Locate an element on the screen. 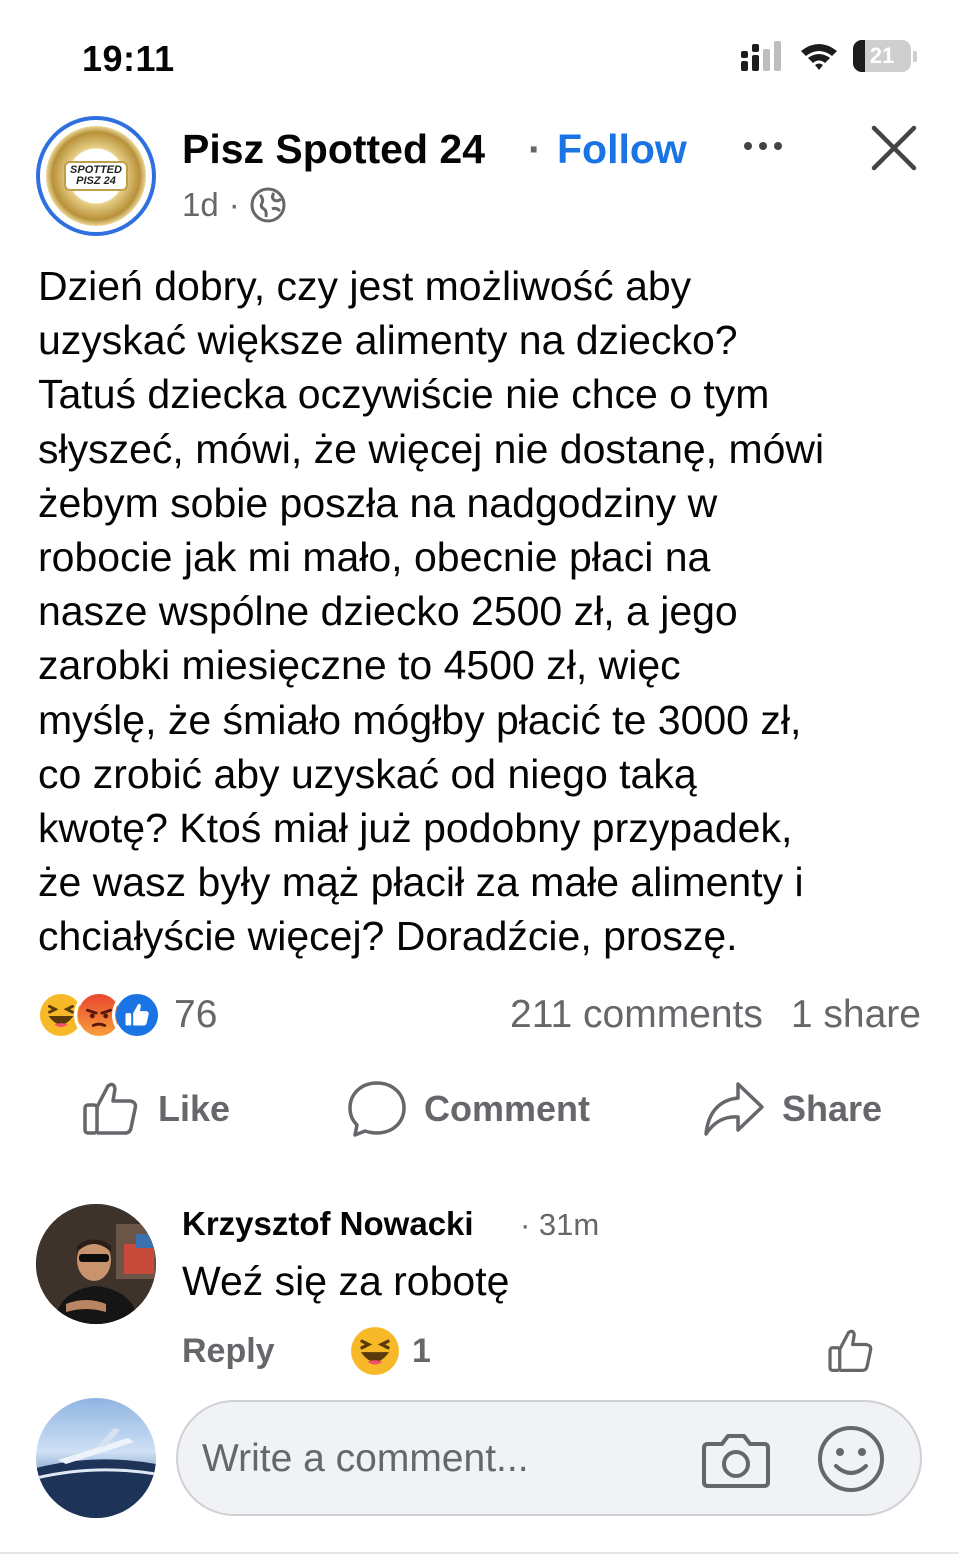 The height and width of the screenshot is (1557, 959). page-avatar: SPOTTED PISZ 24 is located at coordinates (96, 176).